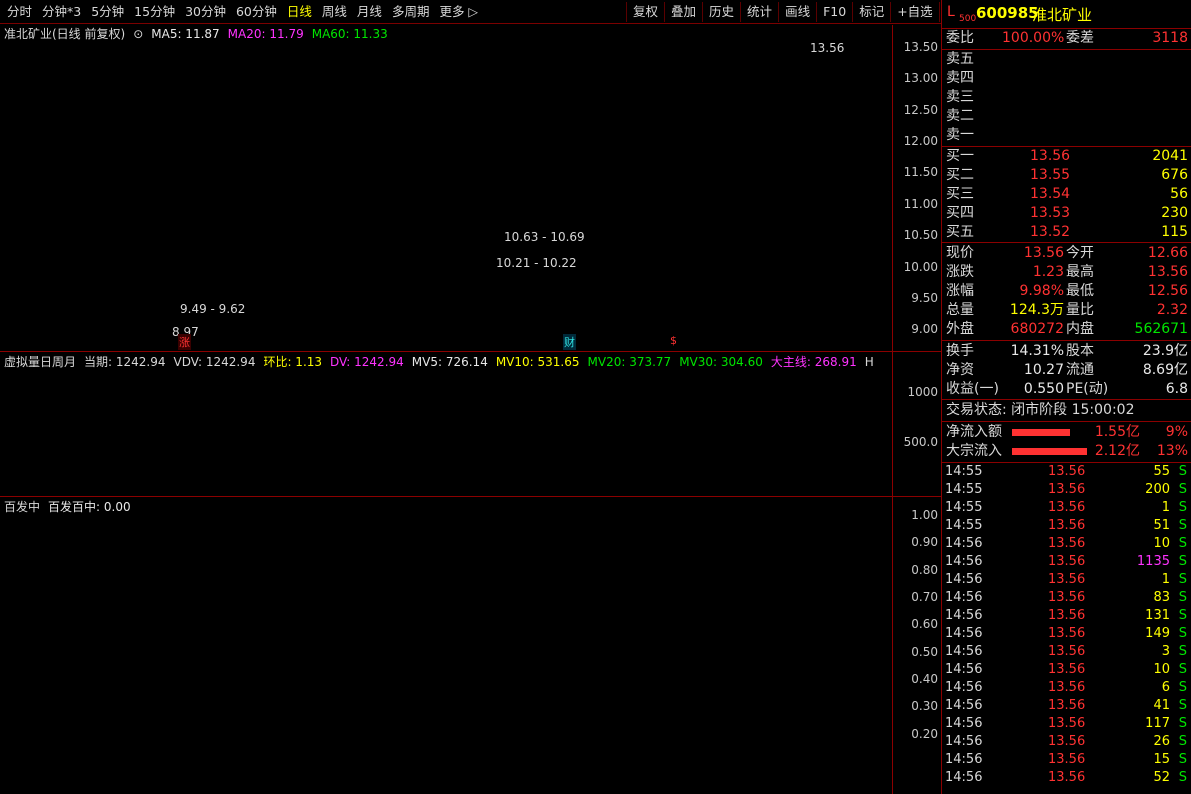 The width and height of the screenshot is (1191, 794). I want to click on buys-level: 买二 13.55 676, so click(1066, 175).